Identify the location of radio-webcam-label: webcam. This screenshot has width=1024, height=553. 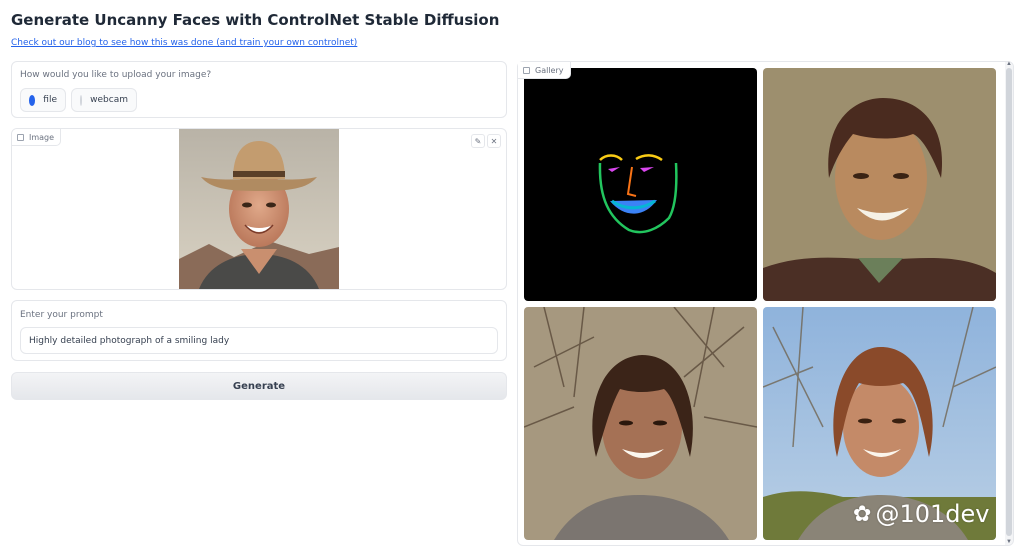
(109, 100).